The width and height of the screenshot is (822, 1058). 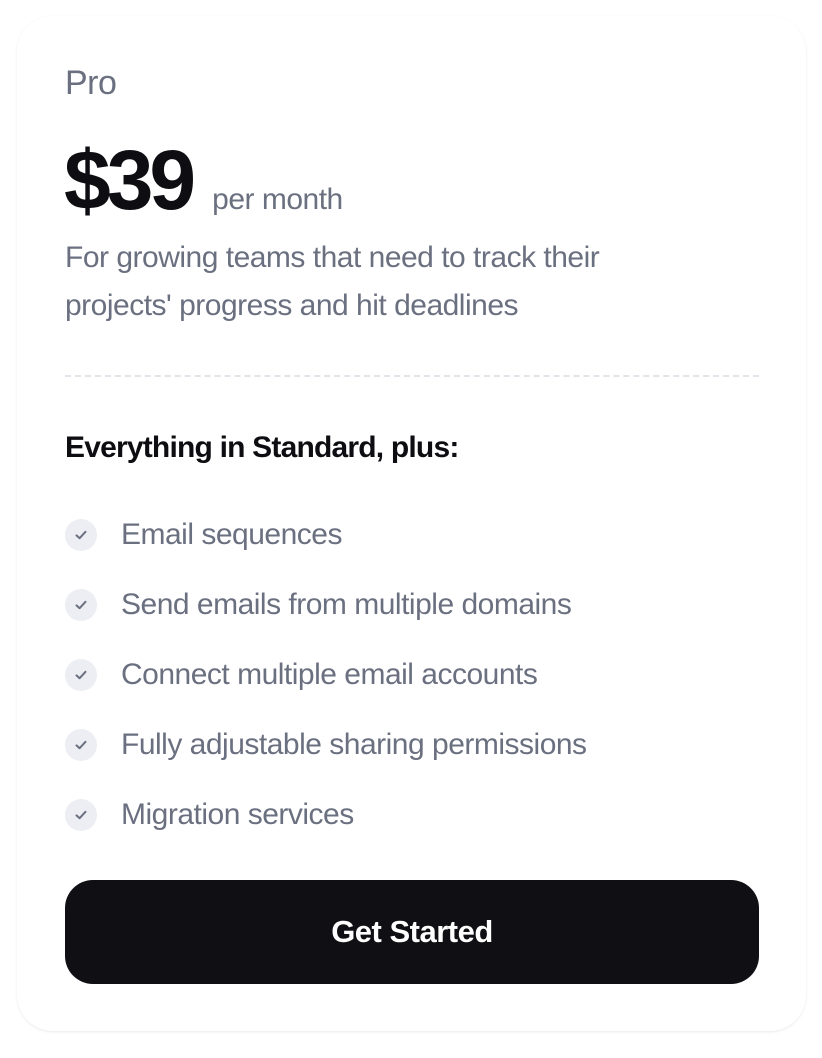 I want to click on billing-period: per month, so click(x=277, y=199).